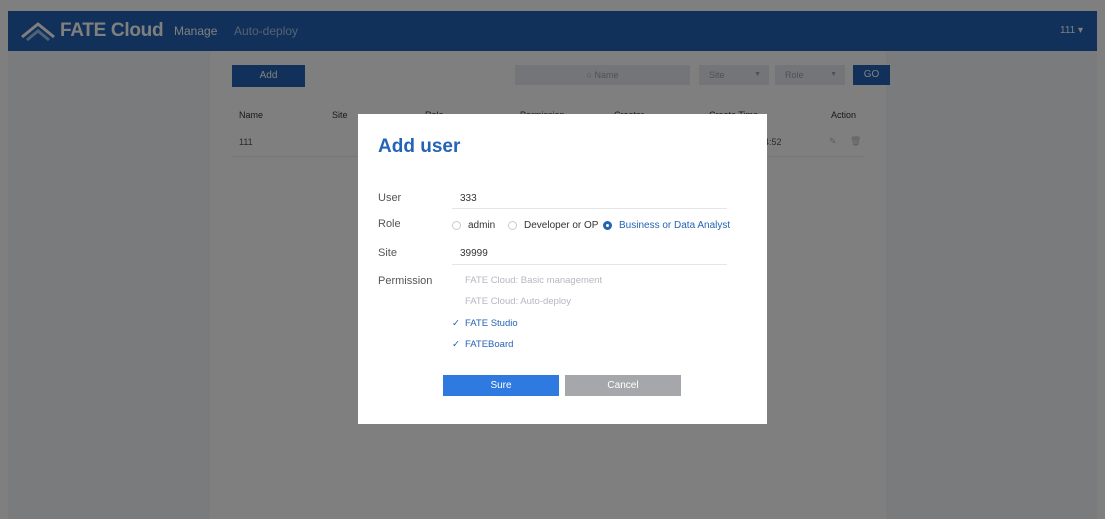 This screenshot has width=1105, height=519. I want to click on permission-basic-management: FATE Cloud: Basic management, so click(533, 280).